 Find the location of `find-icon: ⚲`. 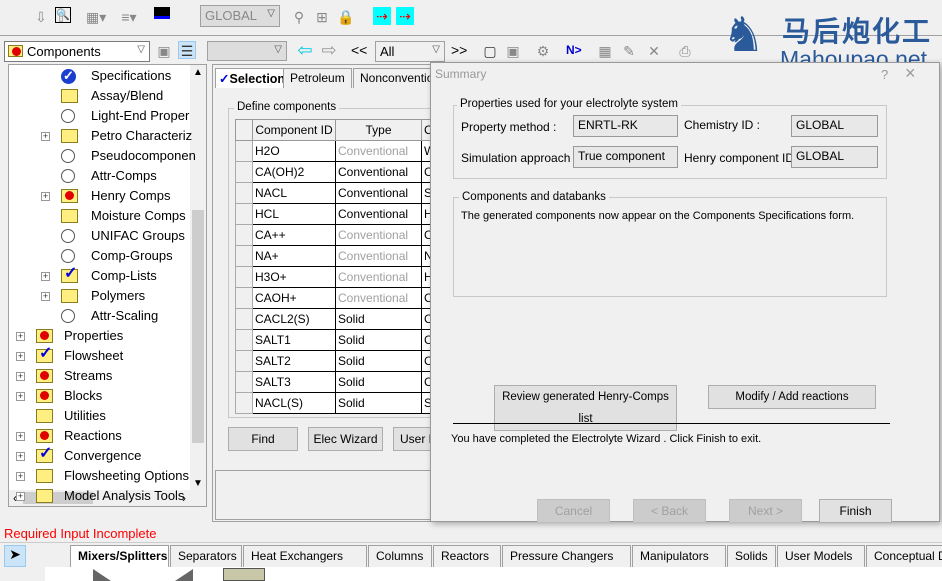

find-icon: ⚲ is located at coordinates (299, 17).